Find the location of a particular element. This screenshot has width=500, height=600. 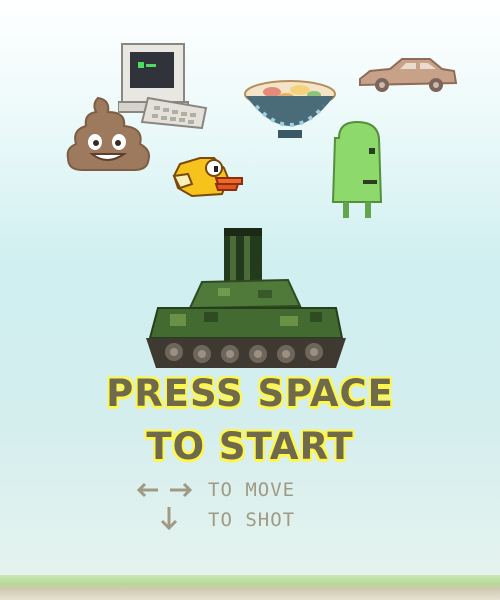

ground-strip is located at coordinates (250, 587).